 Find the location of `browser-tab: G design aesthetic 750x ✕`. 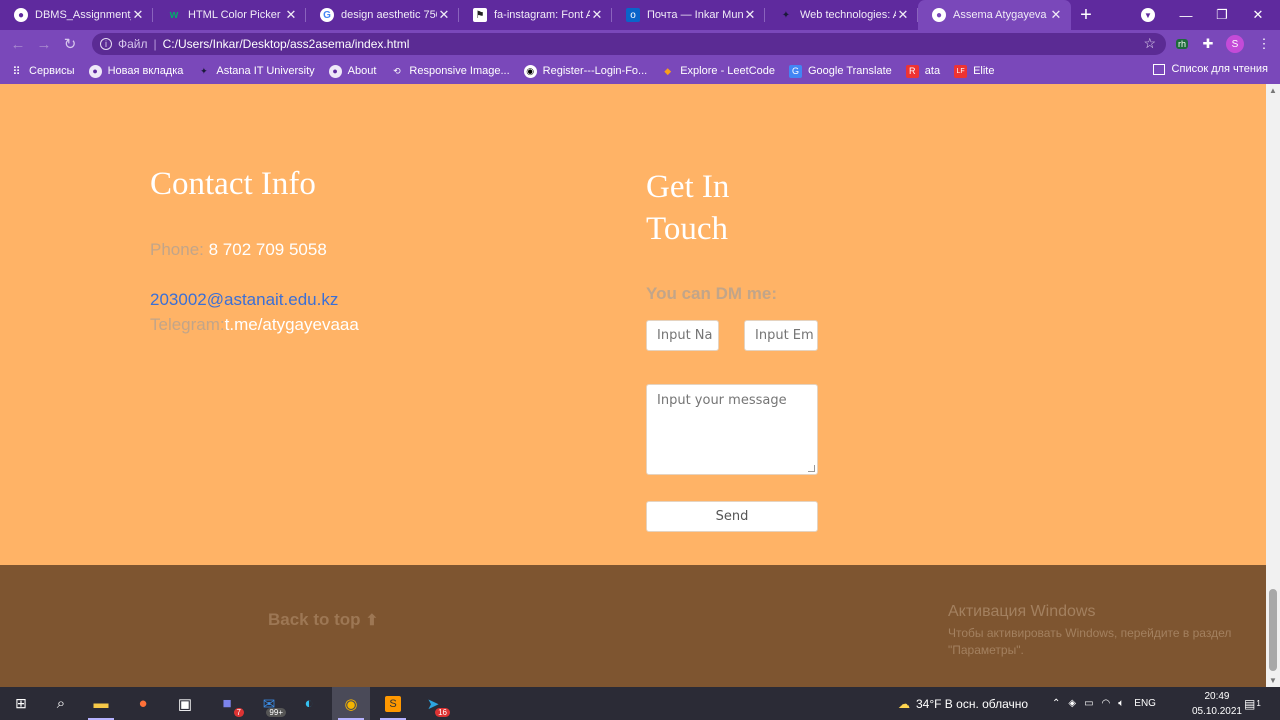

browser-tab: G design aesthetic 750x ✕ is located at coordinates (382, 15).